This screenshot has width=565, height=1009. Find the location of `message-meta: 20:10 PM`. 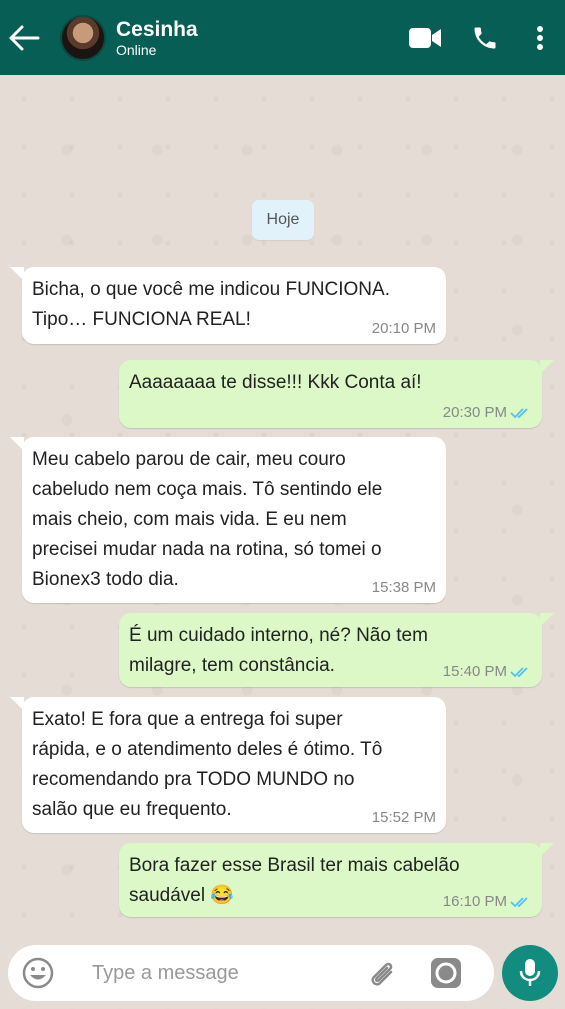

message-meta: 20:10 PM is located at coordinates (404, 329).